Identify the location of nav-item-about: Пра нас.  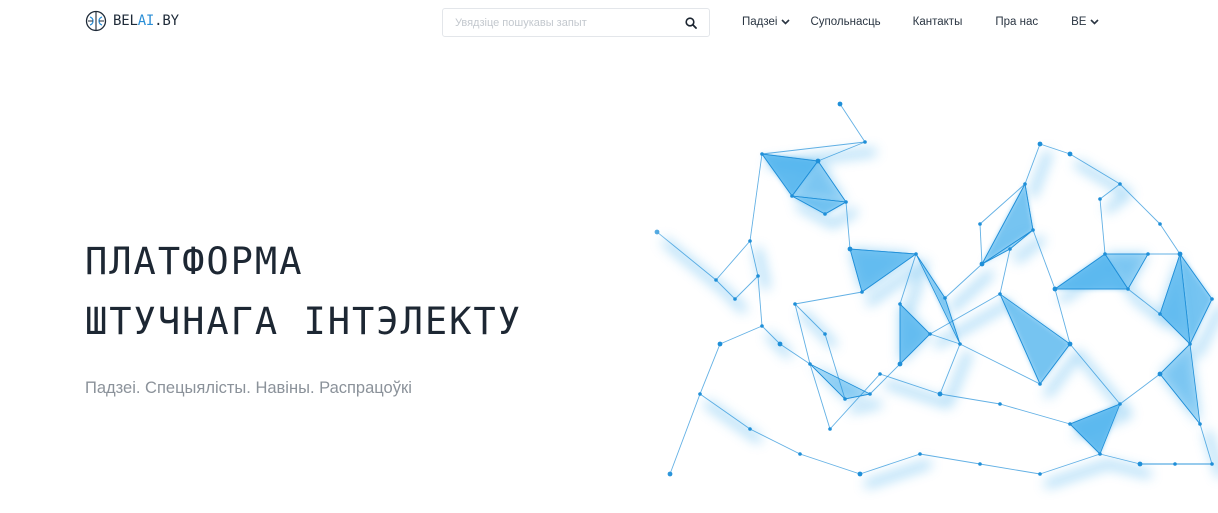
(1016, 22).